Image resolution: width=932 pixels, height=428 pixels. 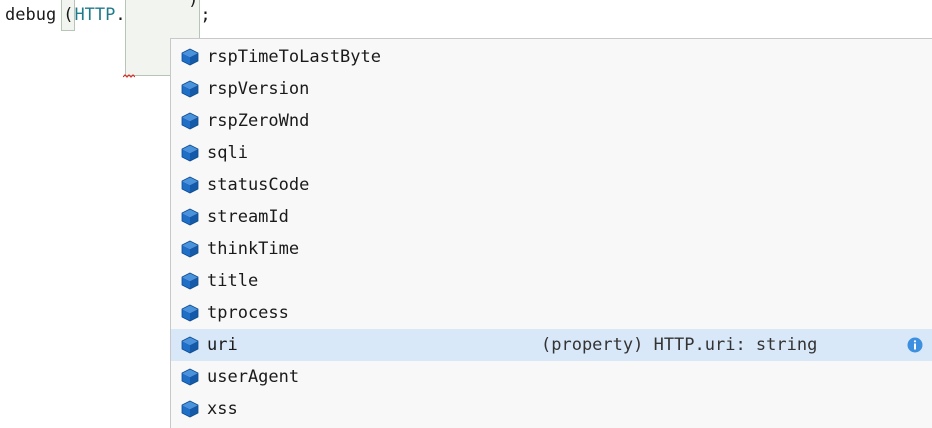 What do you see at coordinates (915, 345) in the screenshot?
I see `info-icon` at bounding box center [915, 345].